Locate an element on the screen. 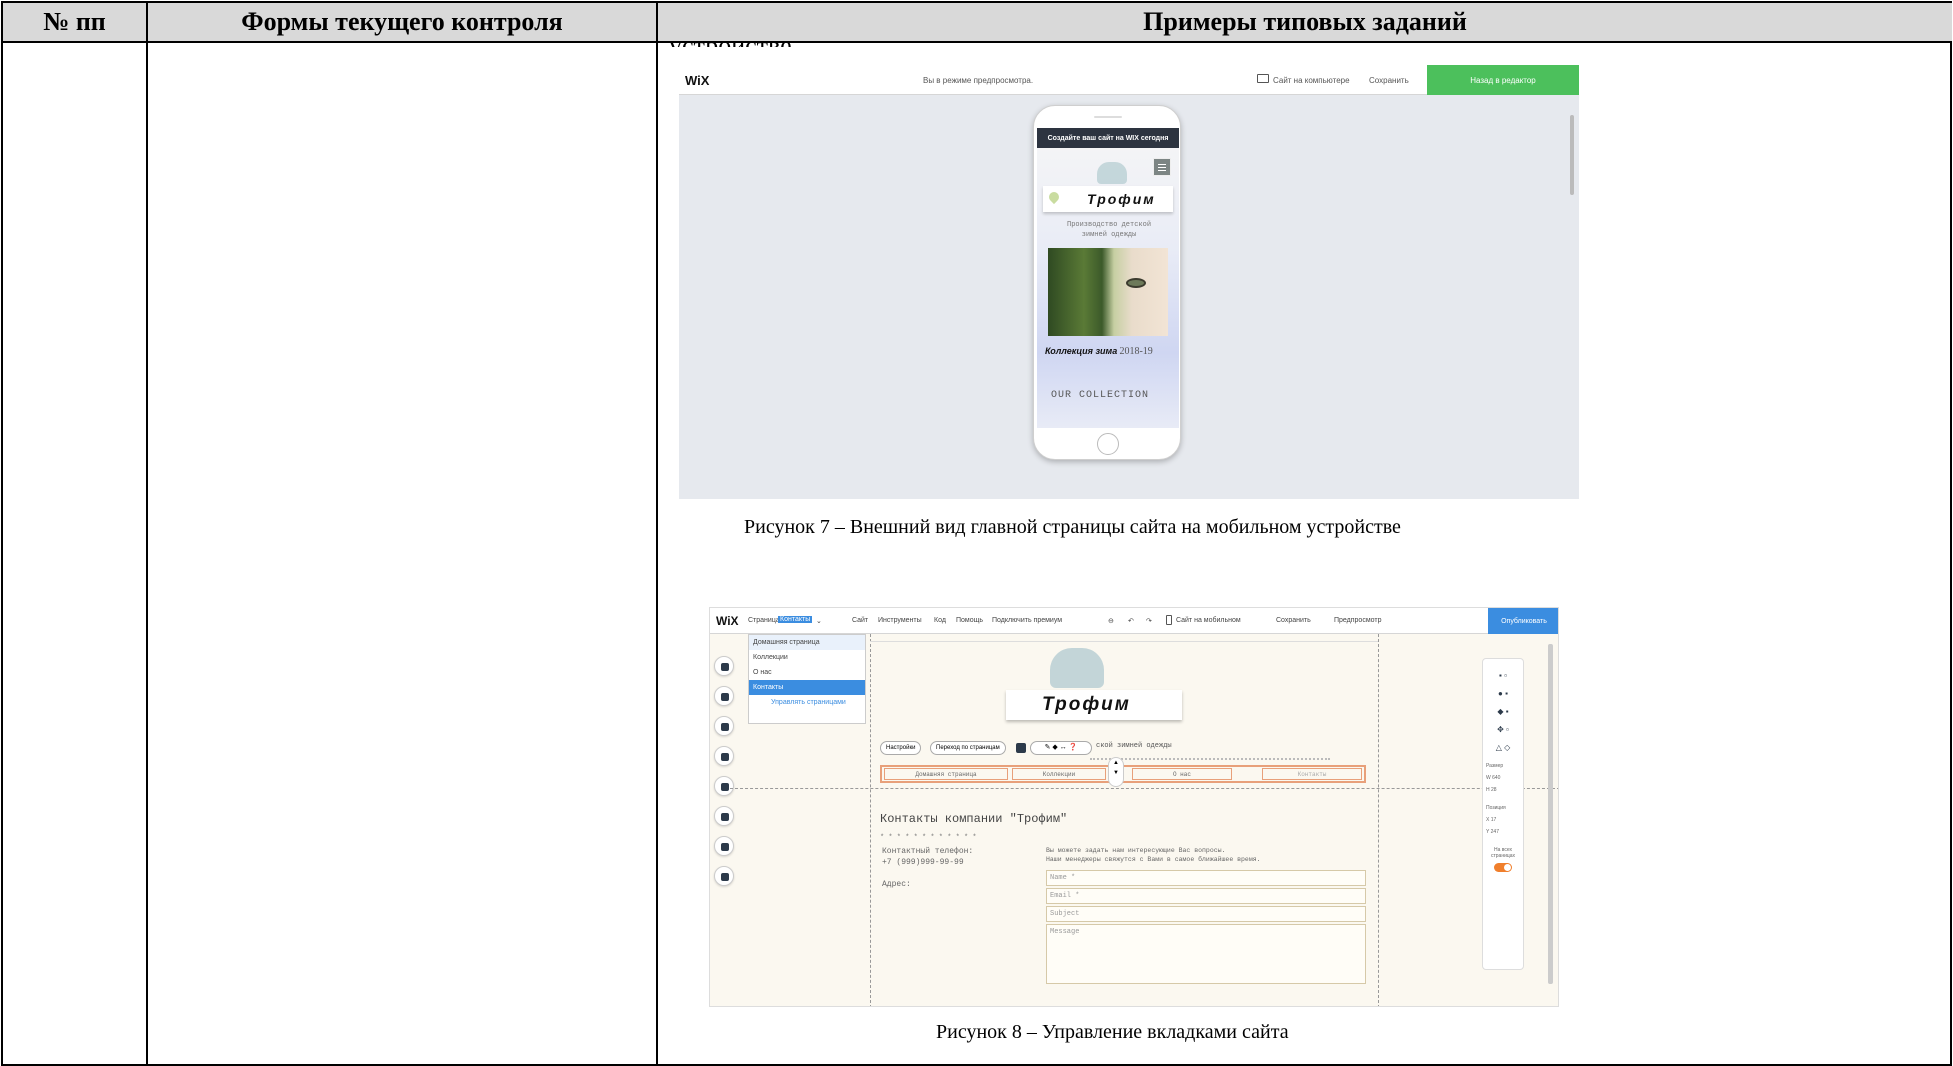  mobile-link: Сайт на мобильном is located at coordinates (1208, 620).